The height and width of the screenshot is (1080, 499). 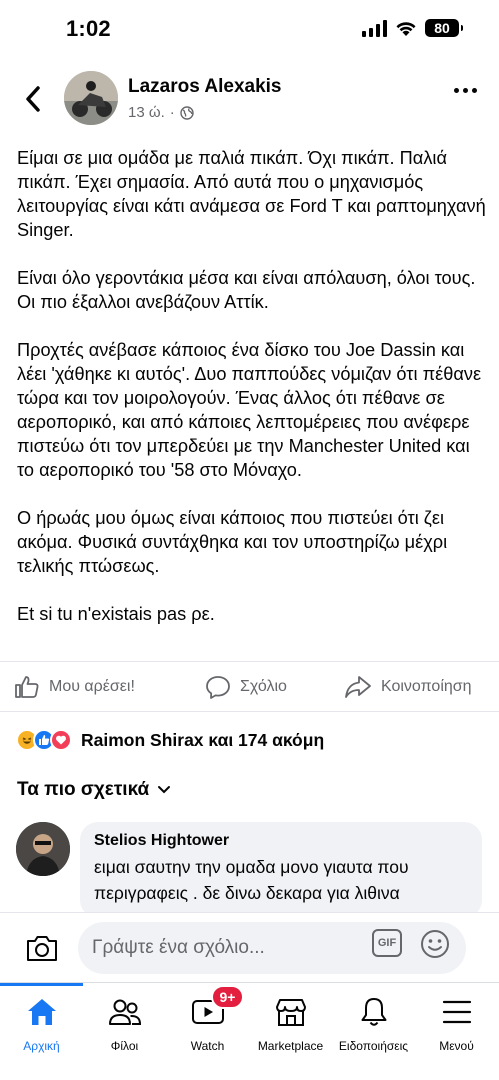 I want to click on tab-friends: Φίλοι, so click(x=124, y=1024).